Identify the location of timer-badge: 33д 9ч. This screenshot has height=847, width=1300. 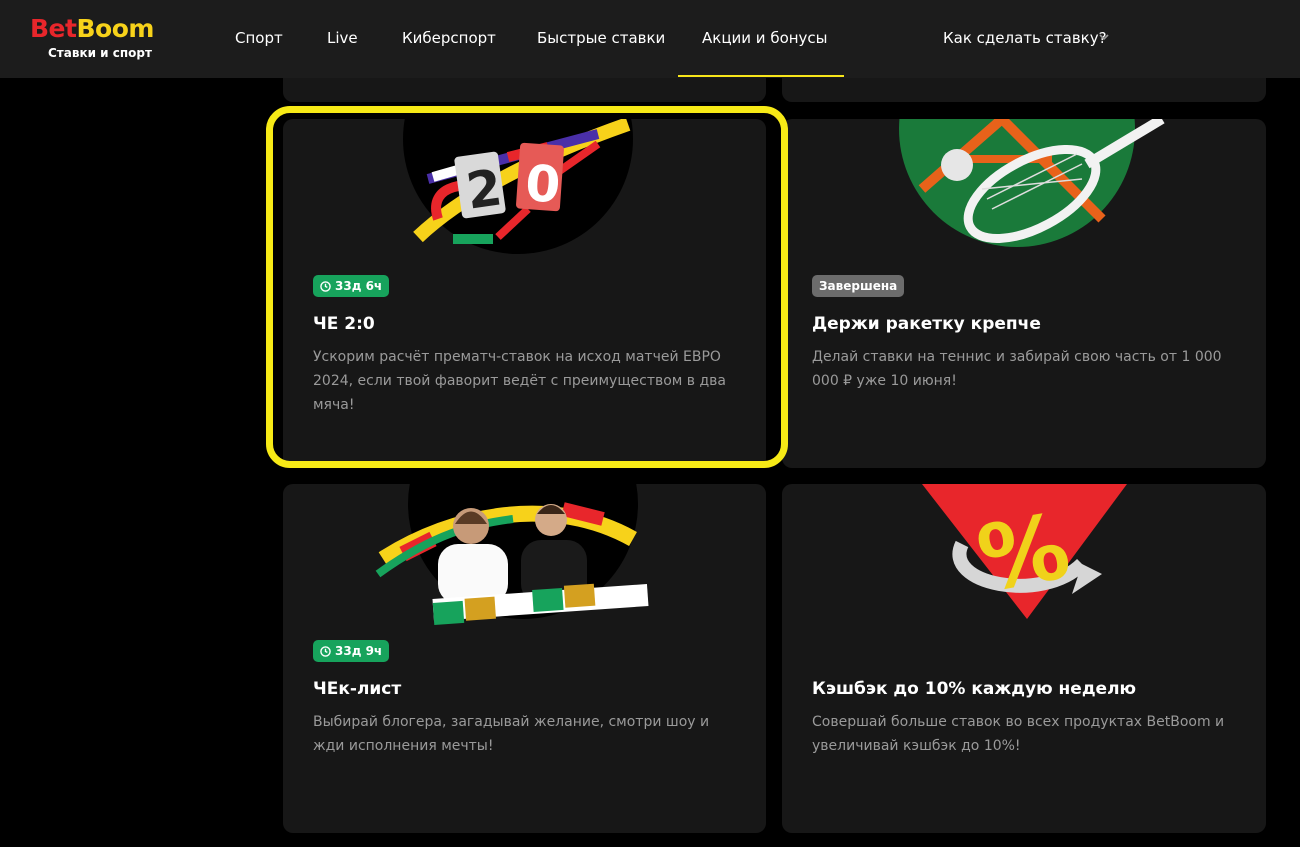
(351, 651).